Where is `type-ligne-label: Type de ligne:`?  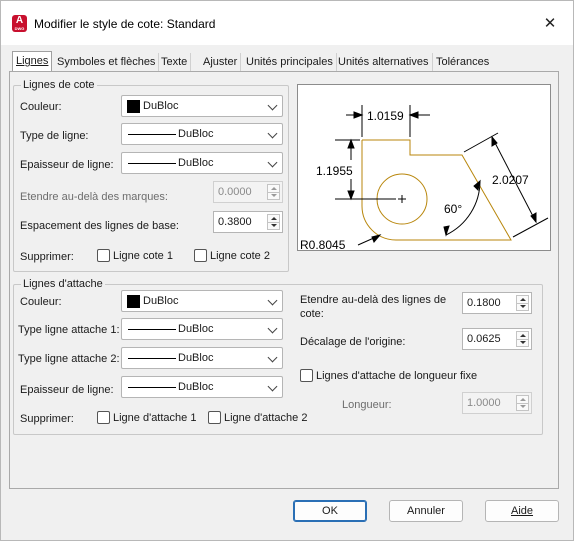
type-ligne-label: Type de ligne: is located at coordinates (54, 136).